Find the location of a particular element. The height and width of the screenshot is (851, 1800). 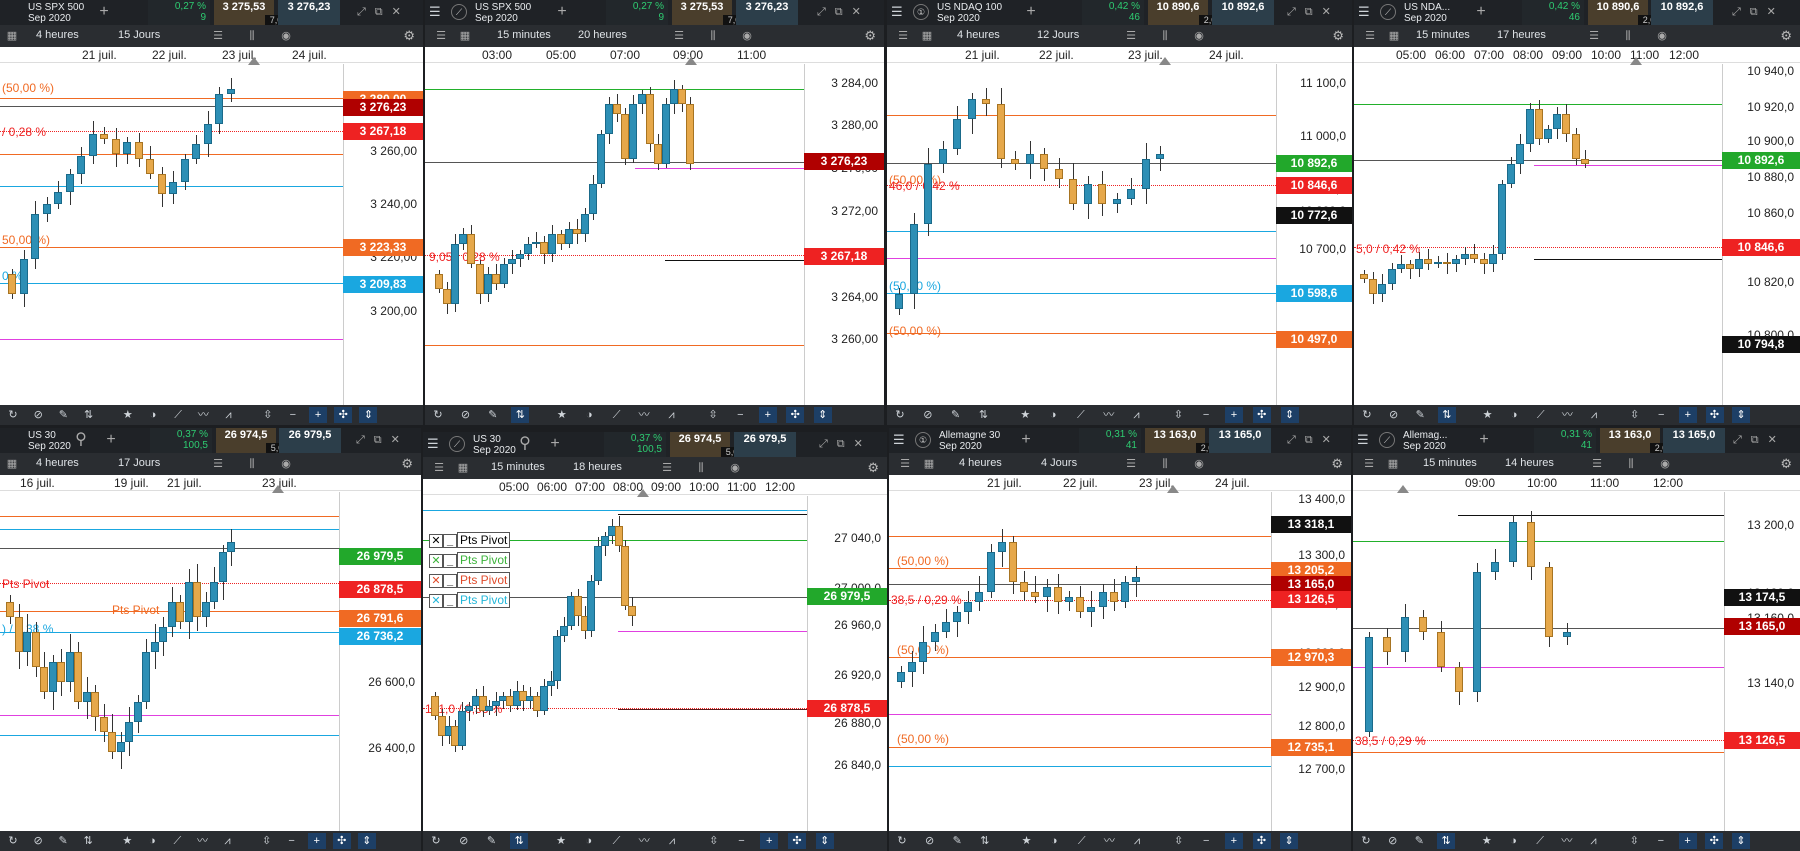

chart-type-icon: ① is located at coordinates (923, 440).